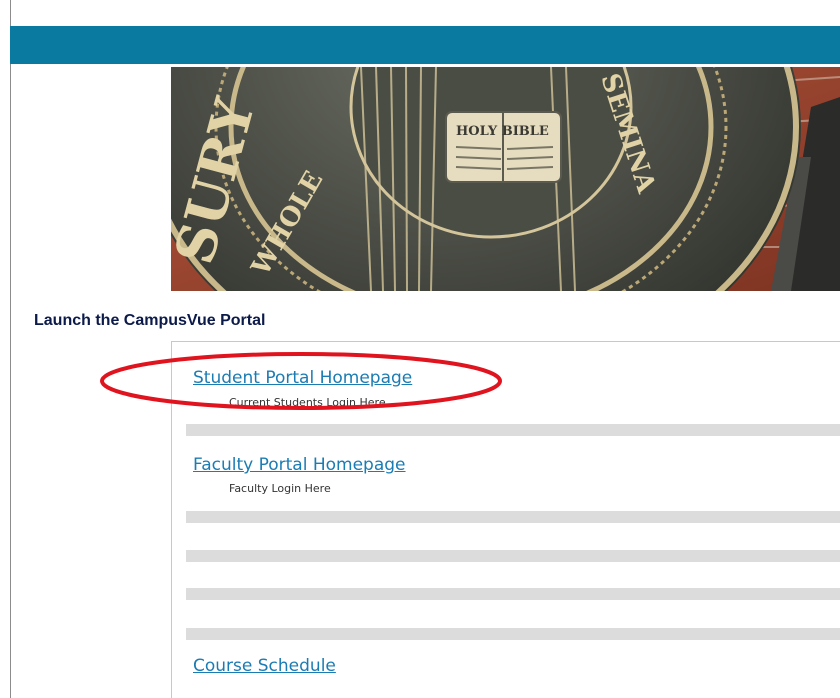 The width and height of the screenshot is (840, 698). Describe the element at coordinates (264, 666) in the screenshot. I see `course-schedule-link: Course Schedule` at that location.